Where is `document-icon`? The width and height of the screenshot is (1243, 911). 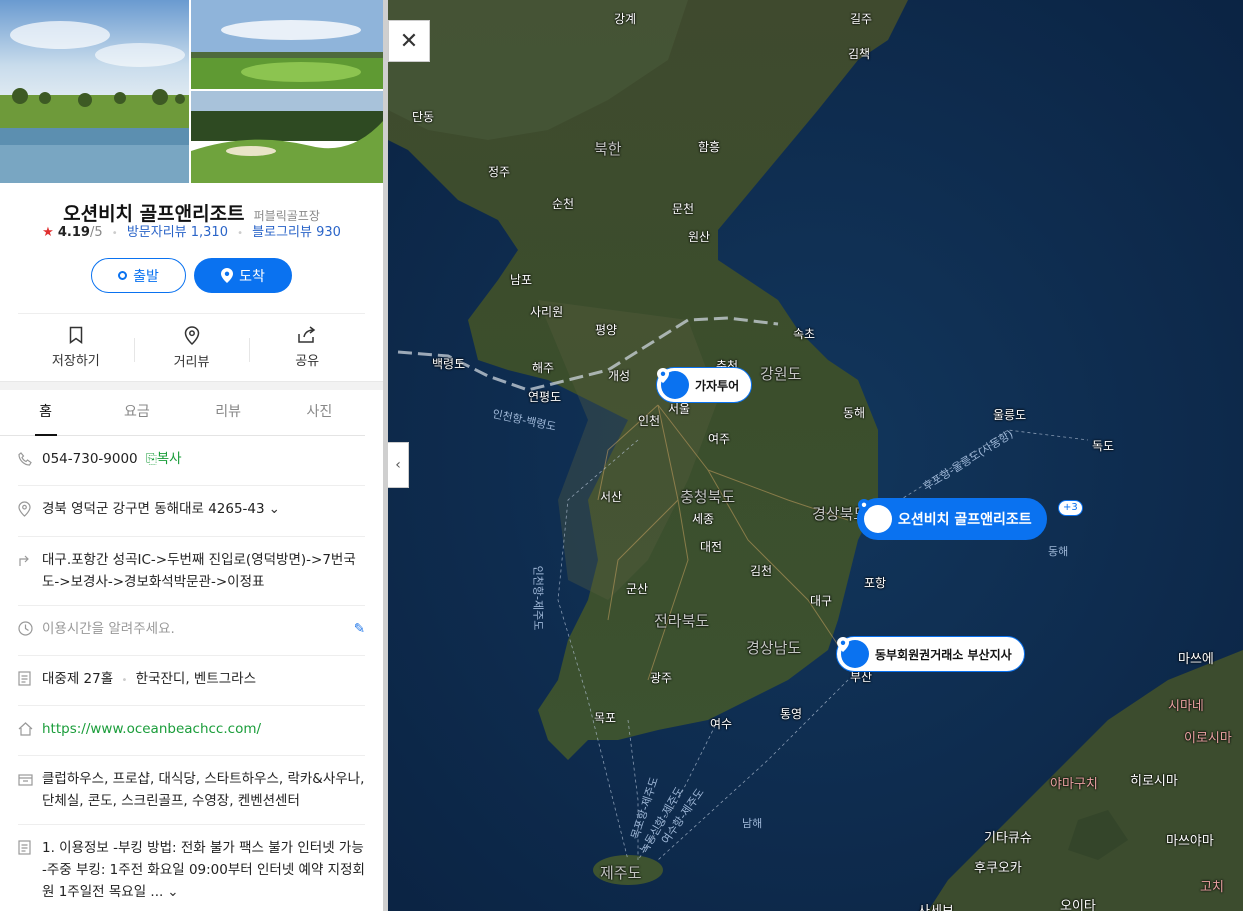
document-icon is located at coordinates (30, 680).